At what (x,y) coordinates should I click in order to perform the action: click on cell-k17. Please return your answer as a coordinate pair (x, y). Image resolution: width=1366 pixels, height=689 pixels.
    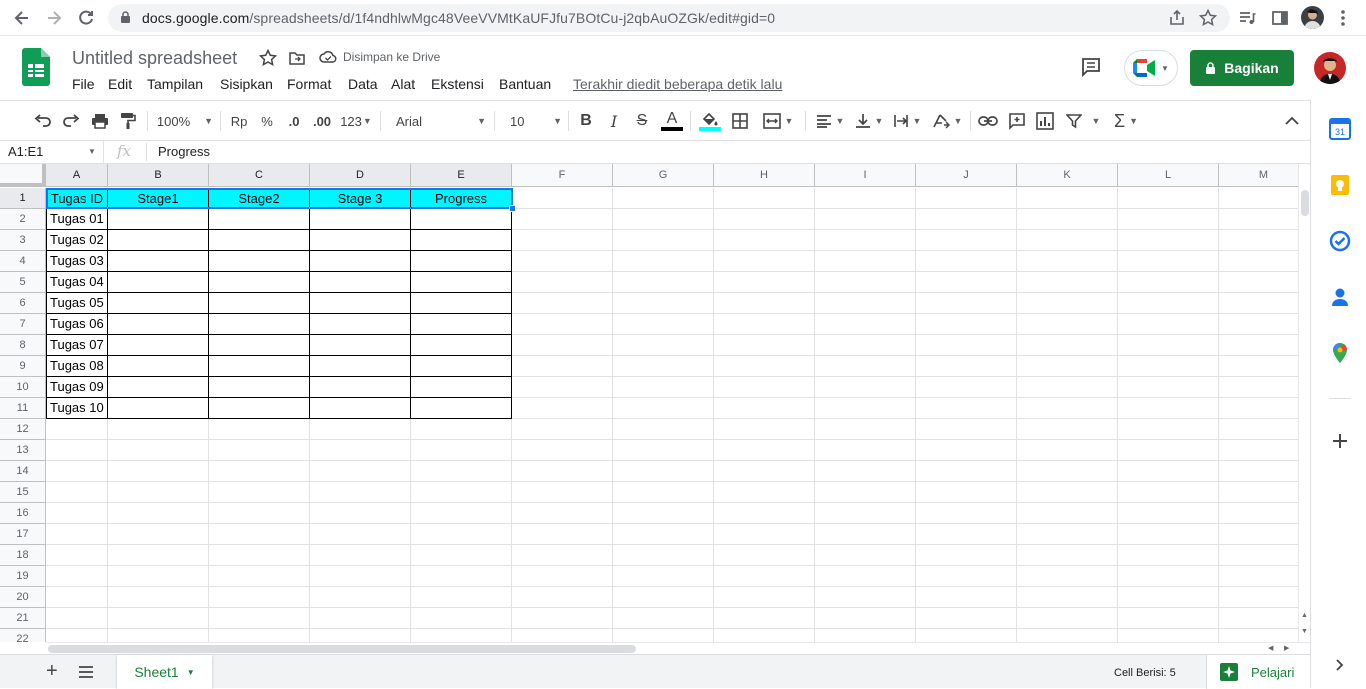
    Looking at the image, I should click on (1067, 534).